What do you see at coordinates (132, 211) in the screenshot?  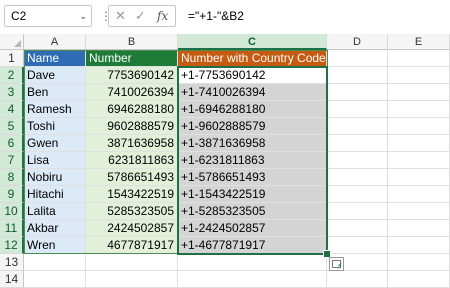 I see `number-cell: 5285323505` at bounding box center [132, 211].